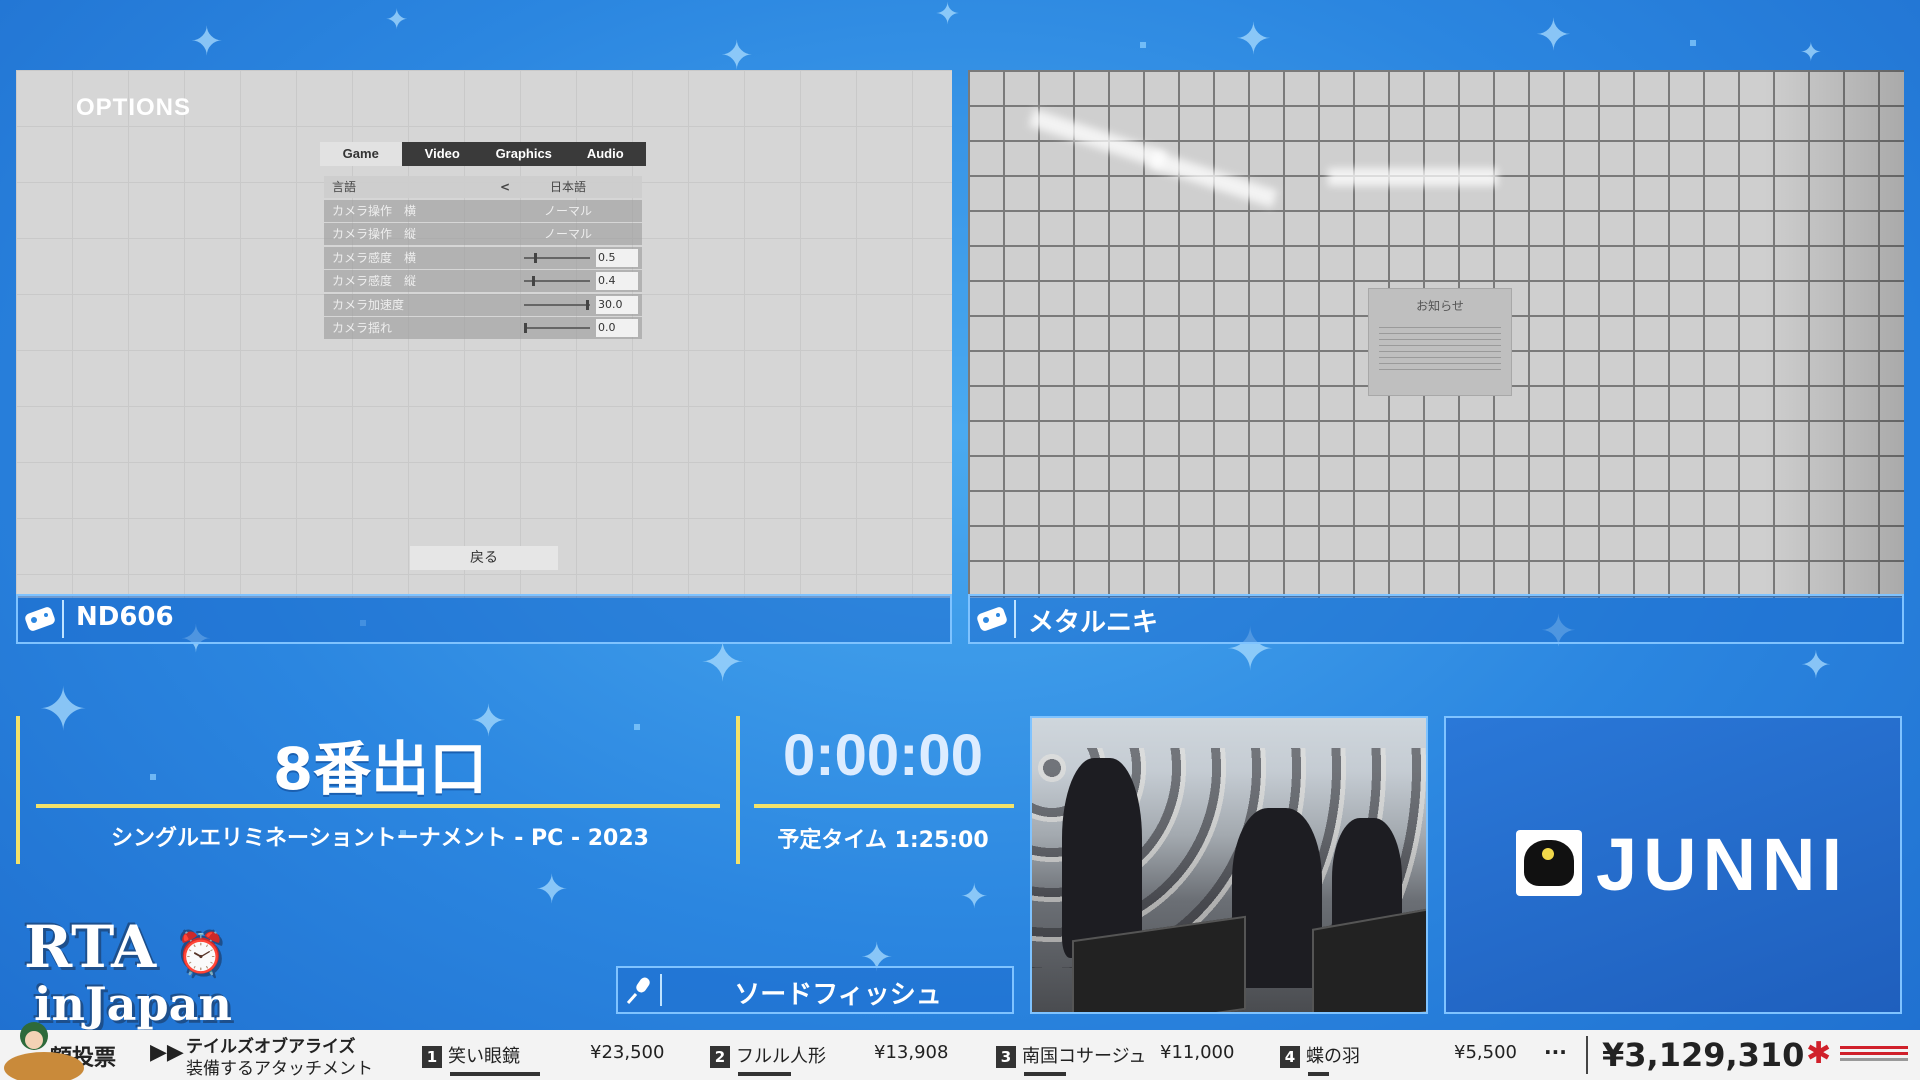 This screenshot has height=1080, width=1920. Describe the element at coordinates (374, 281) in the screenshot. I see `option-label: カメラ感度 縦` at that location.